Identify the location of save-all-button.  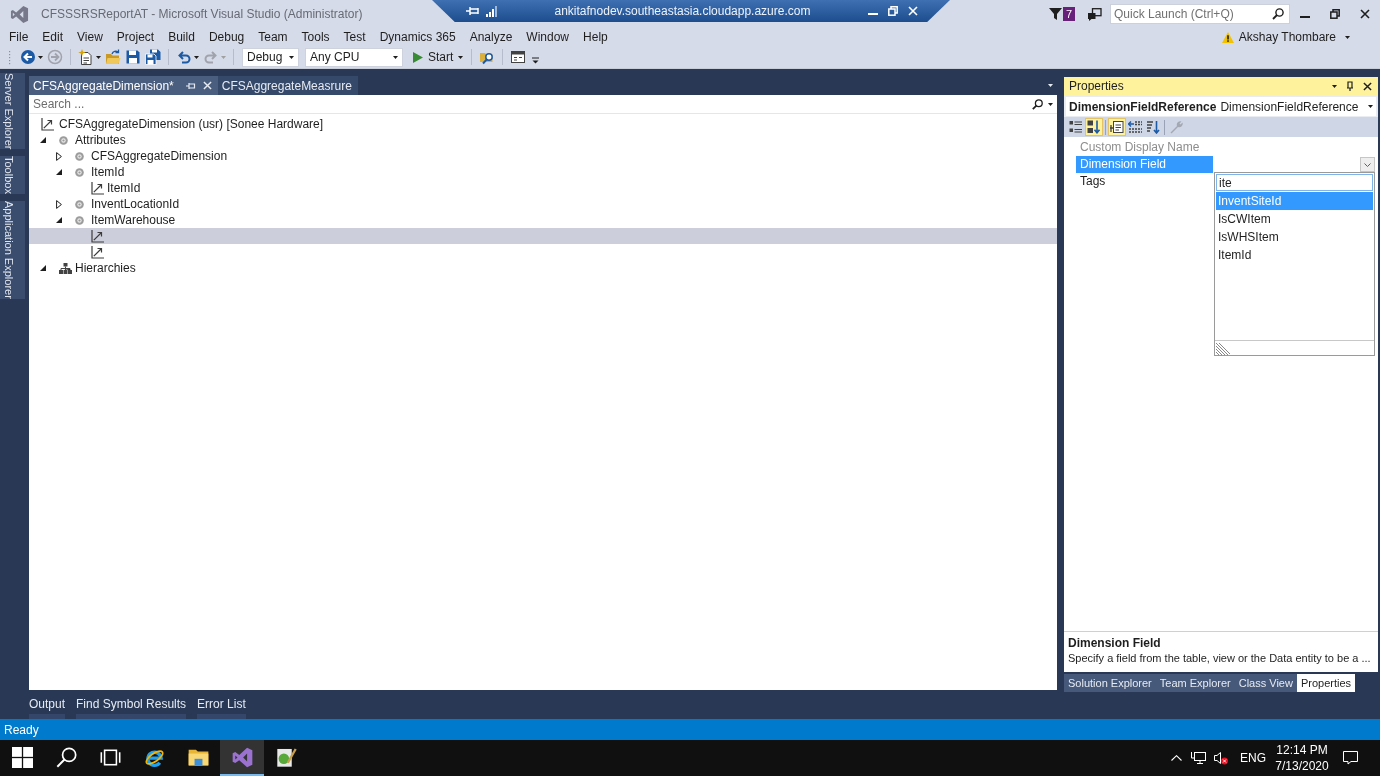
(153, 57).